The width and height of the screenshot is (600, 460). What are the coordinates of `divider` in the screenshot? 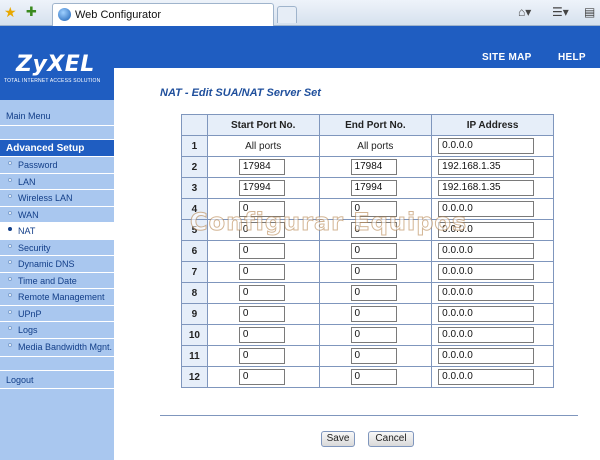 It's located at (369, 415).